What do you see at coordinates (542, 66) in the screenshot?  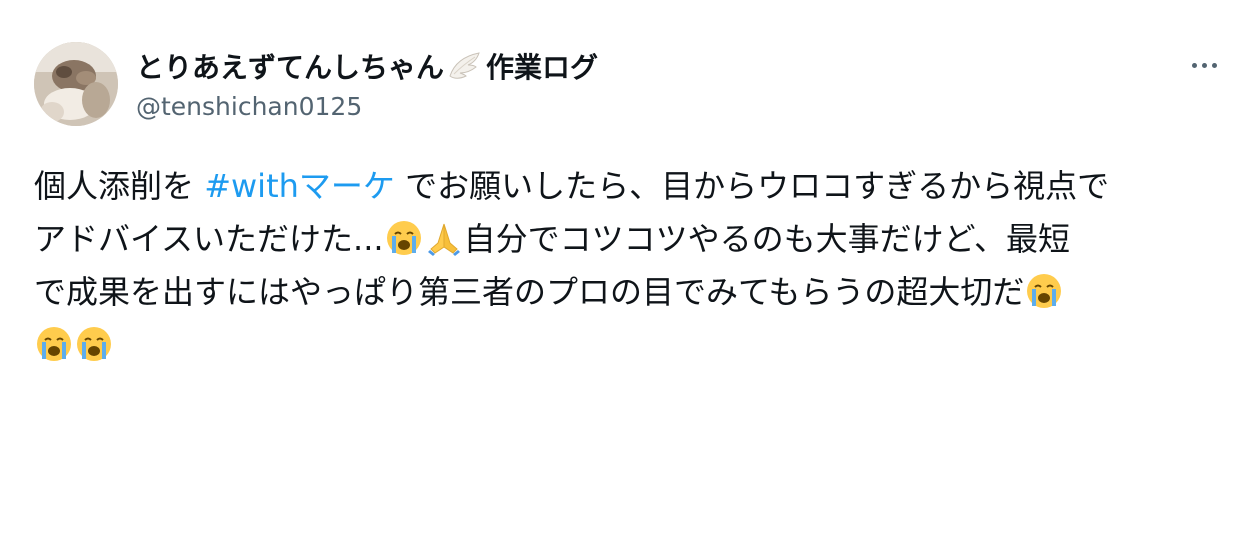 I see `display-name-suffix: 作業ログ` at bounding box center [542, 66].